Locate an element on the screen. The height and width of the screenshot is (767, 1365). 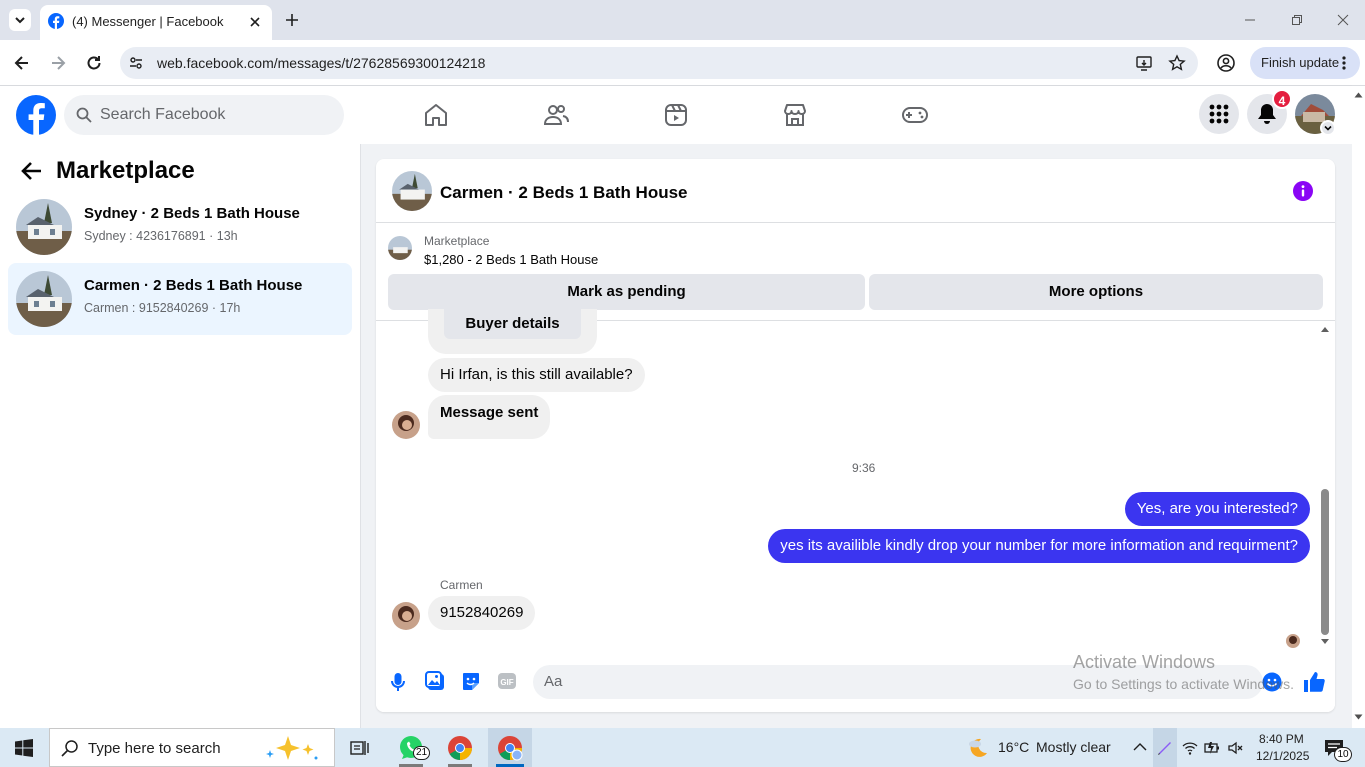
notification-center-button: 10 is located at coordinates (1337, 749).